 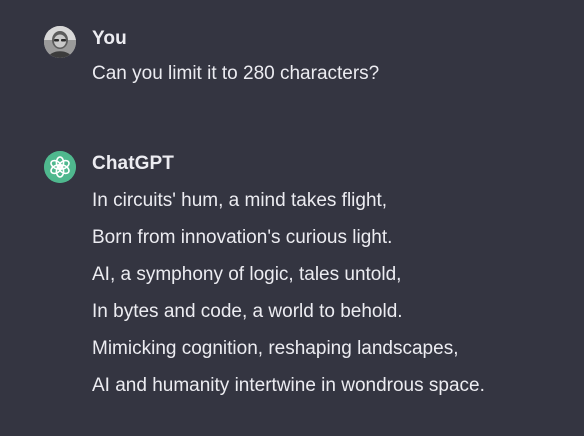 I want to click on user-avatar, so click(x=60, y=42).